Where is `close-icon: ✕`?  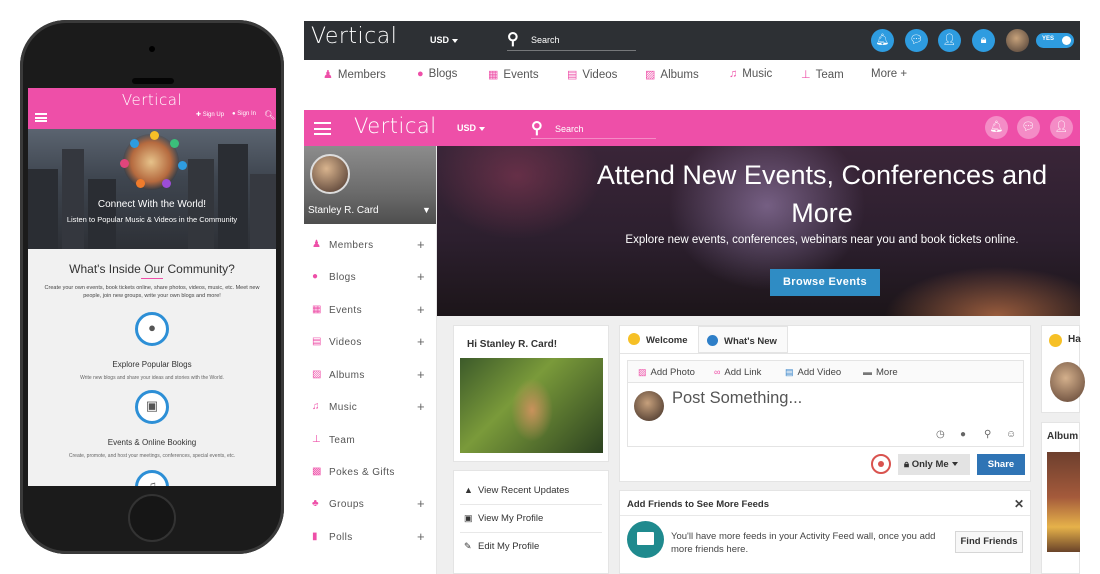
close-icon: ✕ is located at coordinates (1019, 504).